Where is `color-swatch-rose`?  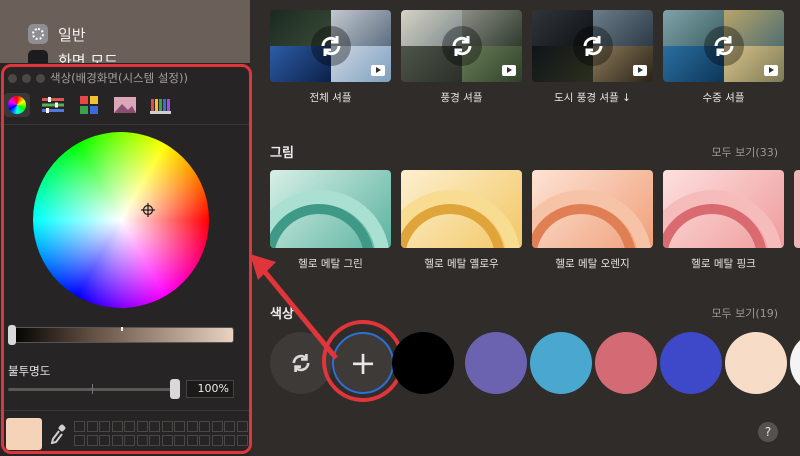
color-swatch-rose is located at coordinates (626, 363).